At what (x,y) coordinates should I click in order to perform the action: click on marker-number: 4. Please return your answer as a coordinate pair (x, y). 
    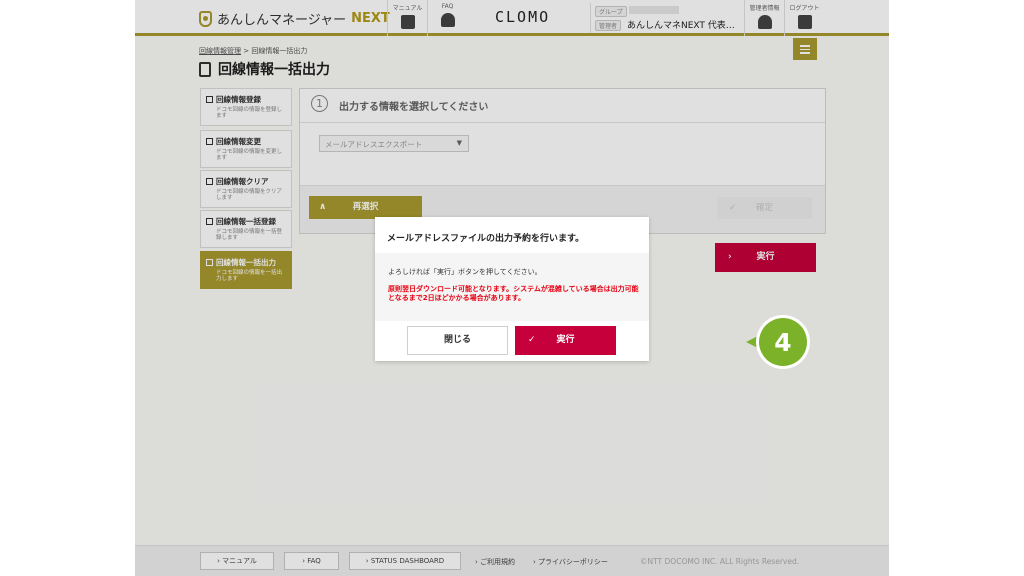
    Looking at the image, I should click on (782, 342).